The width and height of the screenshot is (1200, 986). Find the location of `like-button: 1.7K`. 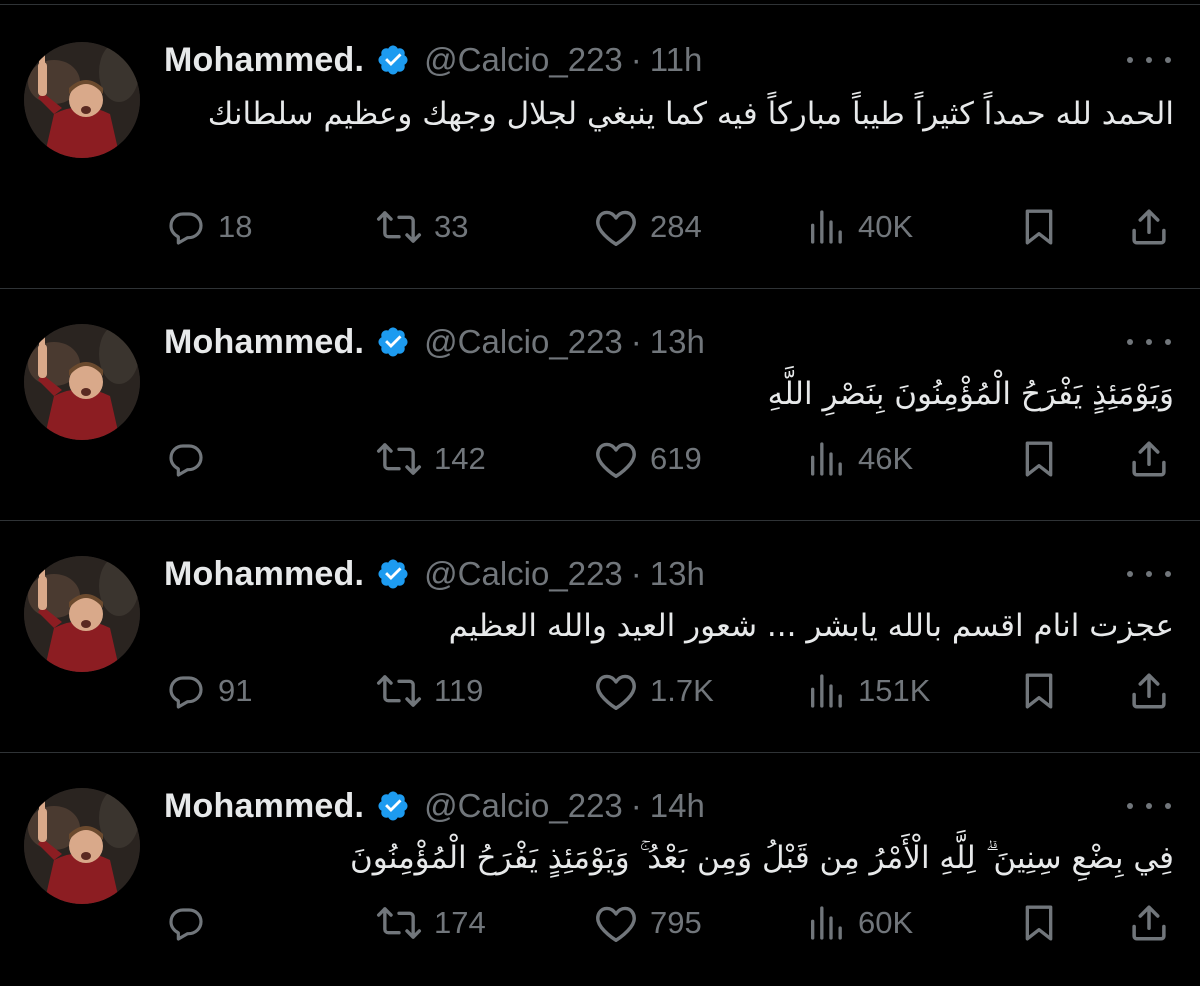

like-button: 1.7K is located at coordinates (654, 691).